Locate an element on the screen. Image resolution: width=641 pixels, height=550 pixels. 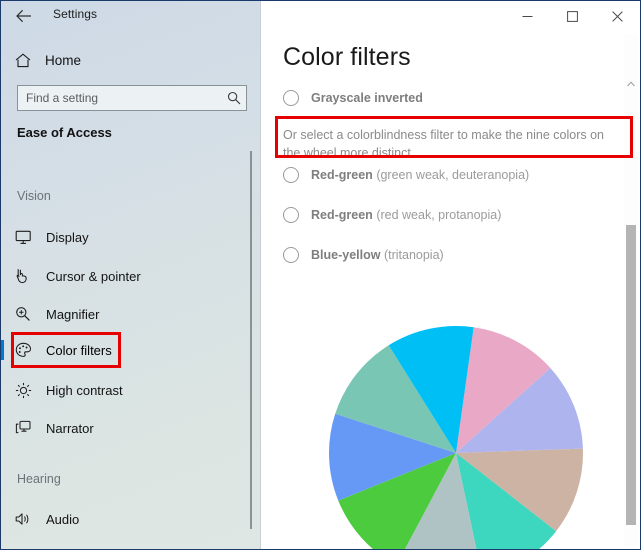
sidebar-item-display-label: Display is located at coordinates (67, 237).